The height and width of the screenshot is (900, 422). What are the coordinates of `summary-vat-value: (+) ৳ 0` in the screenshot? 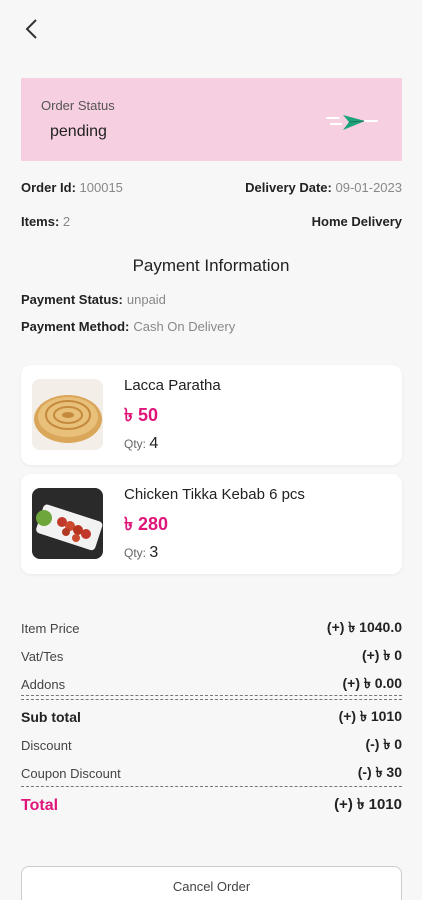 It's located at (381, 655).